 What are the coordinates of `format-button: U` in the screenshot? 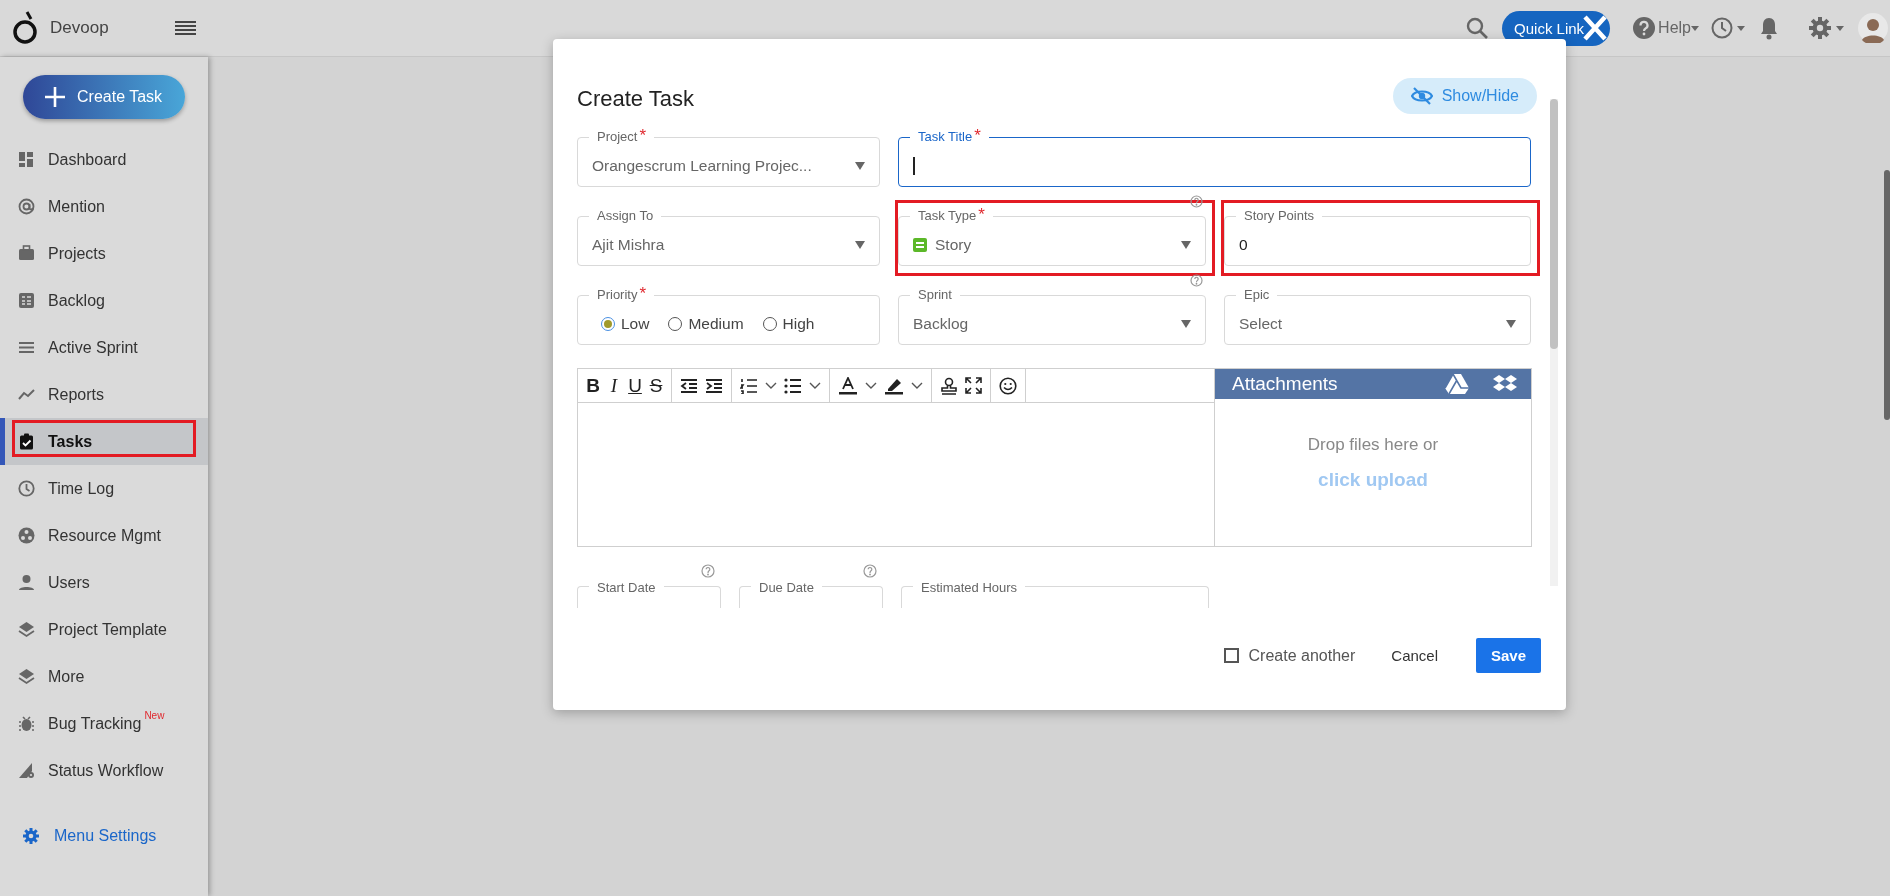 It's located at (635, 385).